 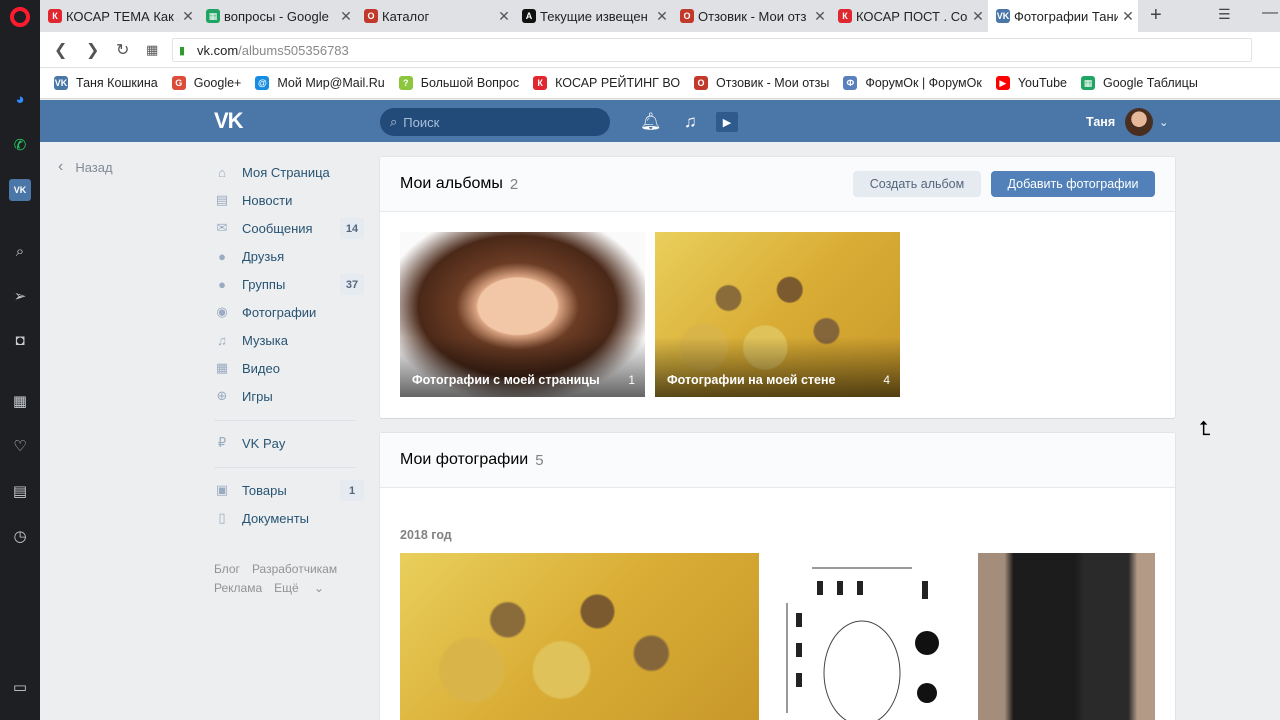 What do you see at coordinates (294, 569) in the screenshot?
I see `developers-link: Разработчикам` at bounding box center [294, 569].